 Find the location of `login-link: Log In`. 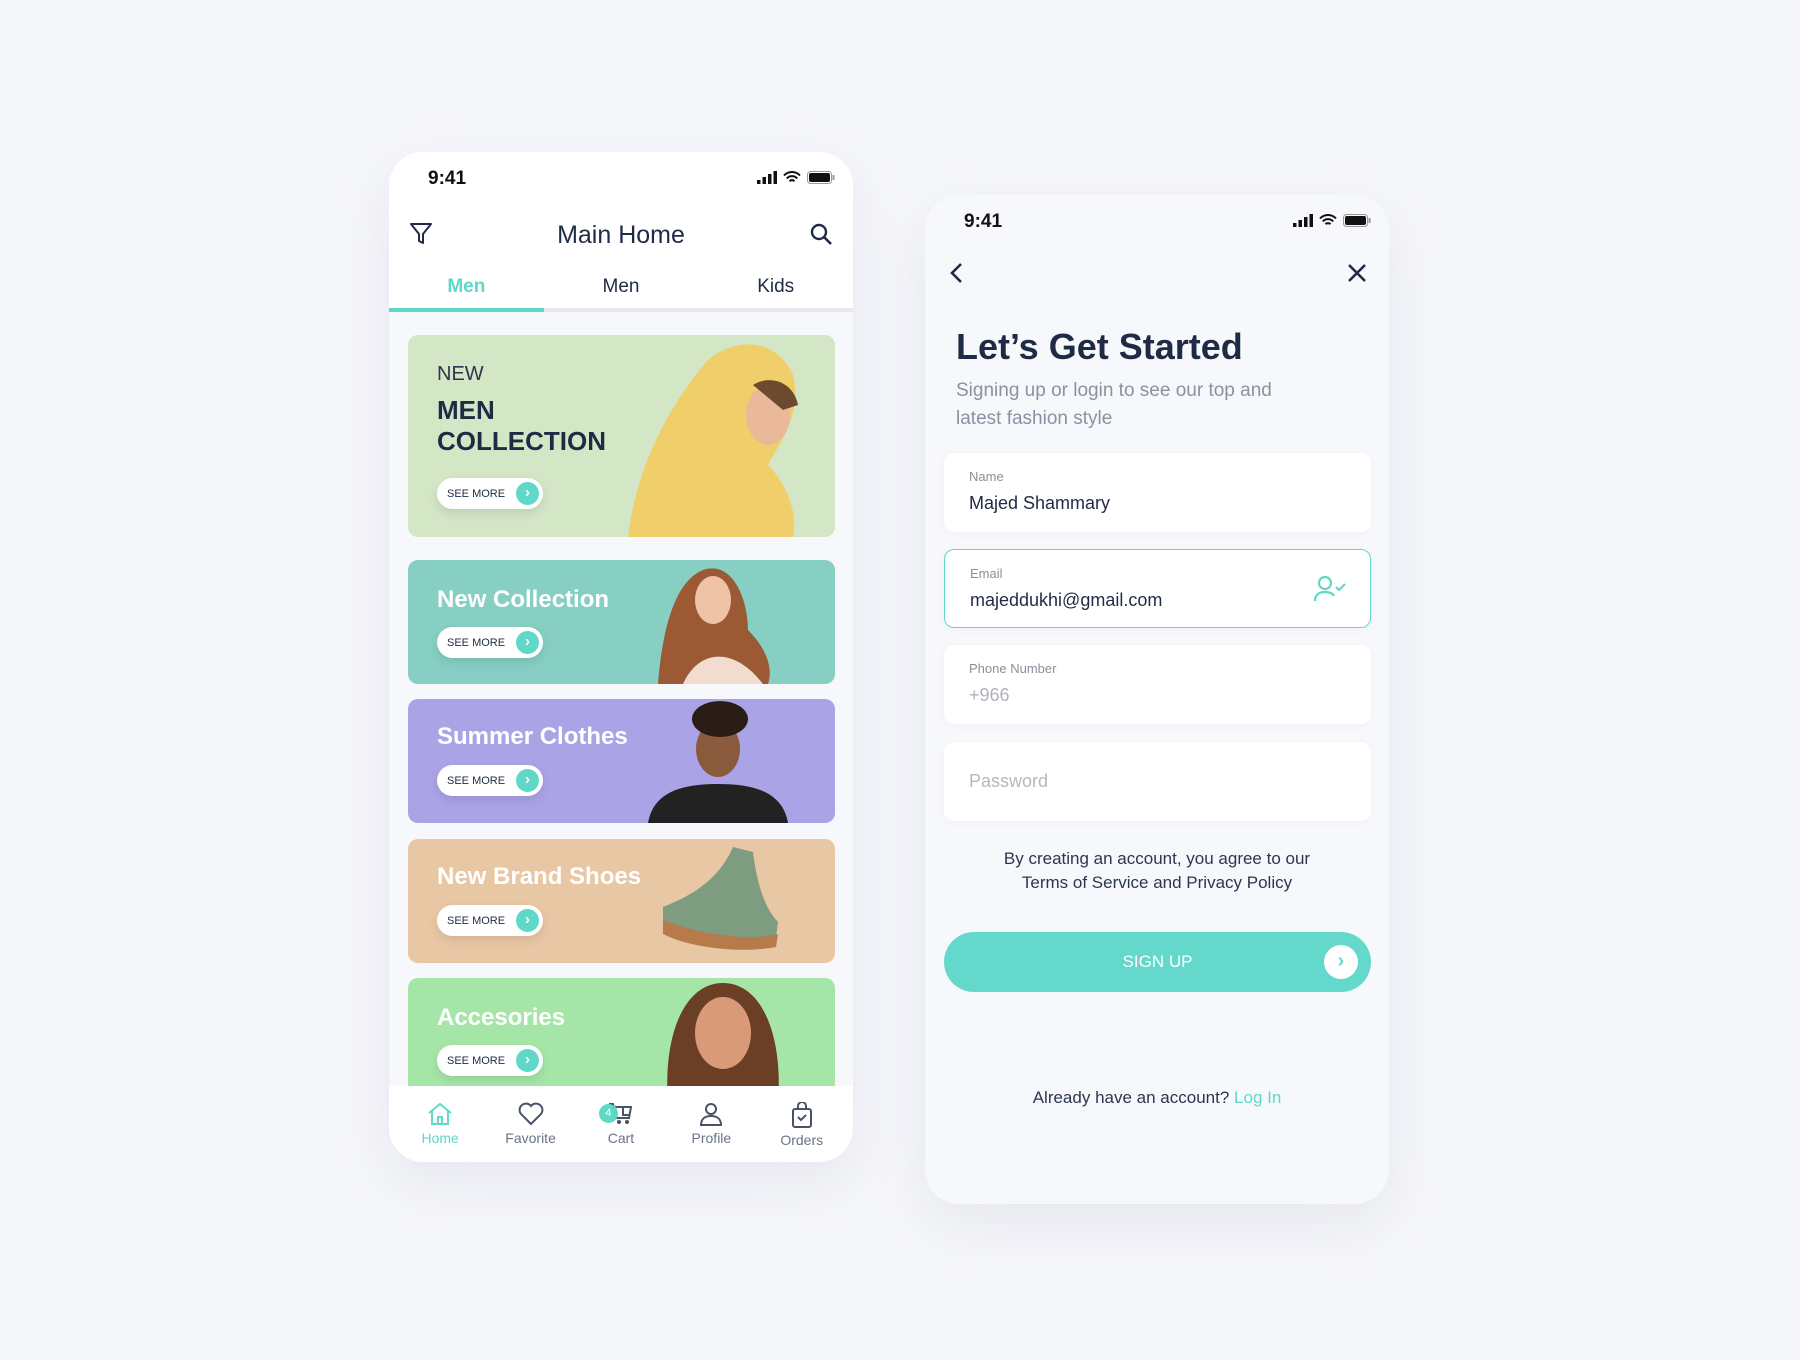

login-link: Log In is located at coordinates (1257, 1097).